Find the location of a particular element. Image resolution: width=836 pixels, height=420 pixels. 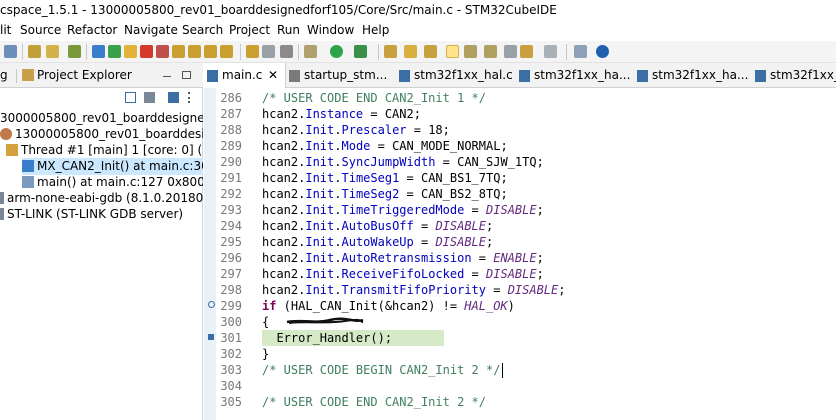

filter-icon is located at coordinates (268, 51).